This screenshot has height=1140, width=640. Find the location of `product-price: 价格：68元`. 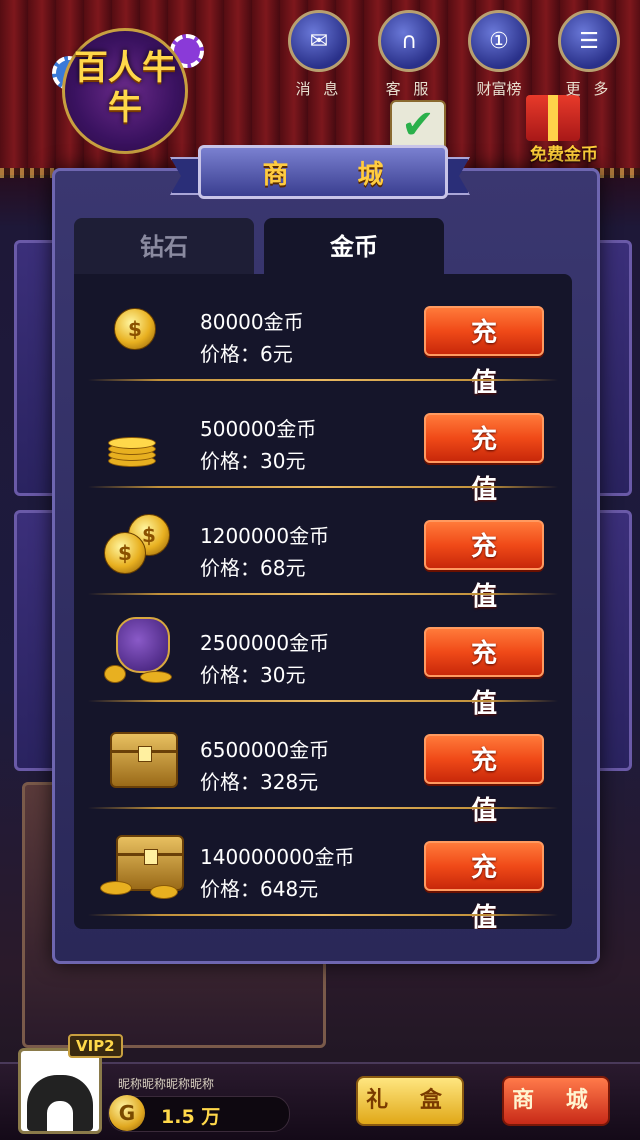

product-price: 价格：68元 is located at coordinates (253, 568).